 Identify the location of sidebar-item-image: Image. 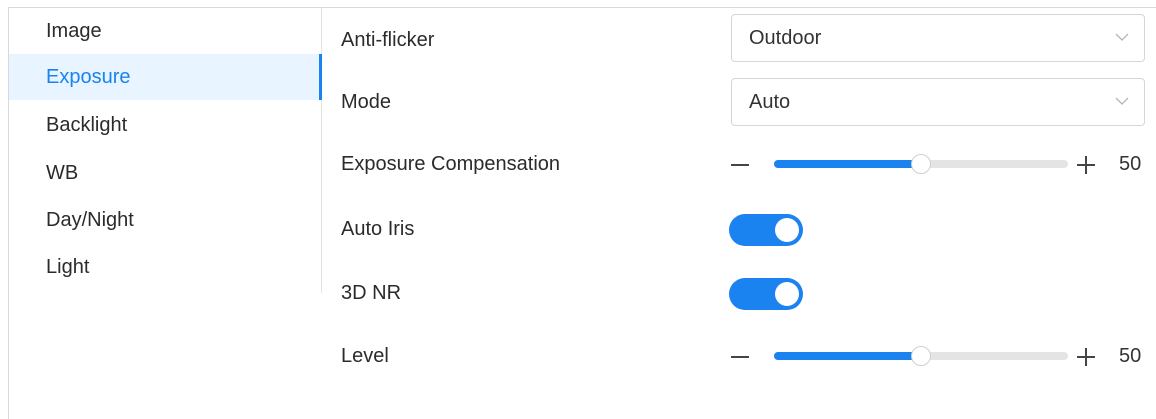
(165, 31).